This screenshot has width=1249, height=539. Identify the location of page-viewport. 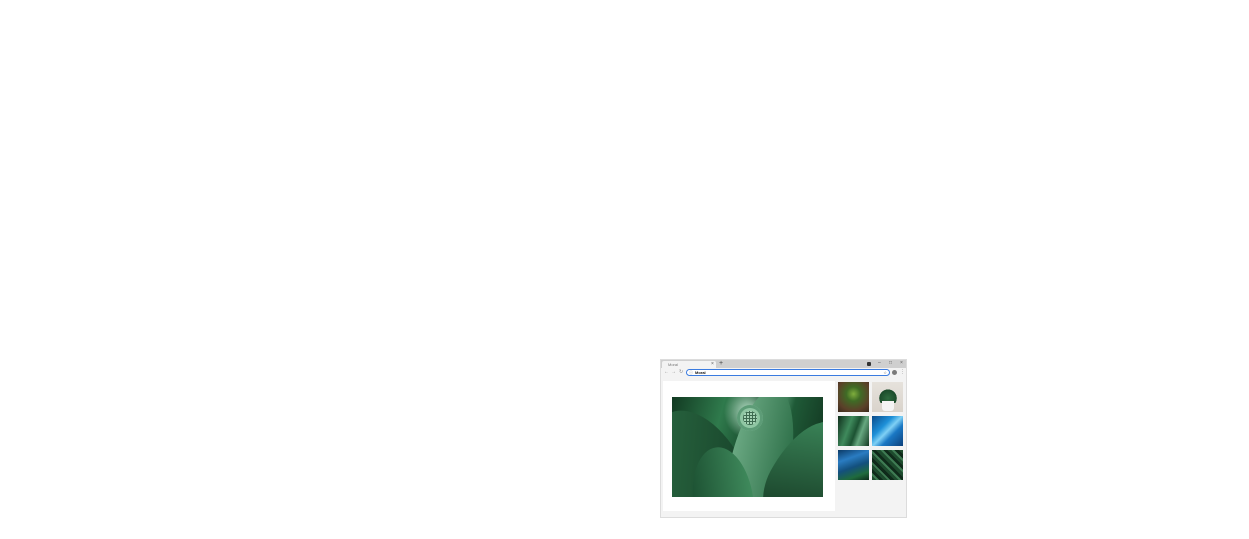
(783, 447).